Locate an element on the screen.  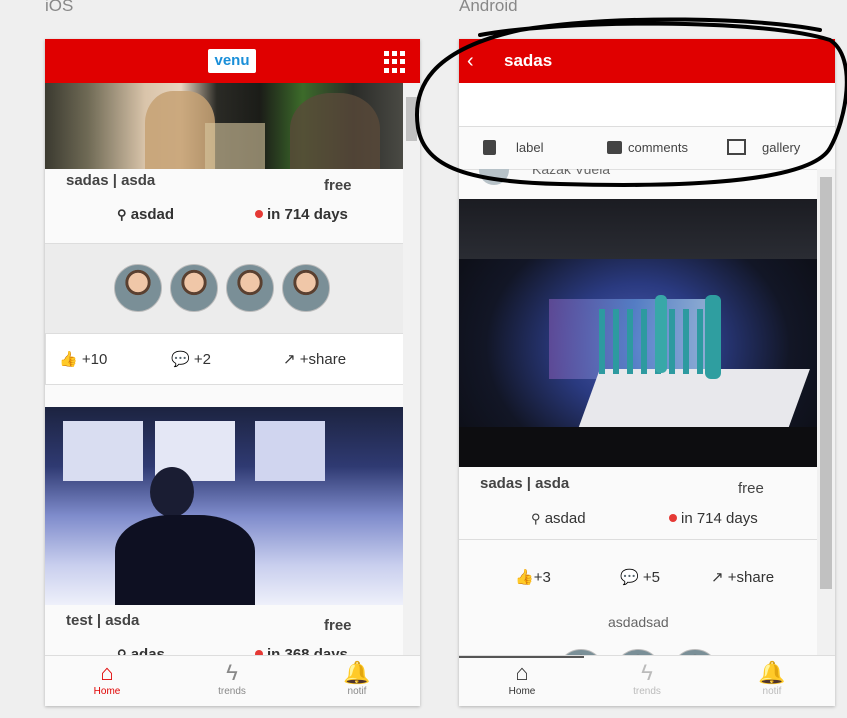
annotation-circle is located at coordinates (631, 102).